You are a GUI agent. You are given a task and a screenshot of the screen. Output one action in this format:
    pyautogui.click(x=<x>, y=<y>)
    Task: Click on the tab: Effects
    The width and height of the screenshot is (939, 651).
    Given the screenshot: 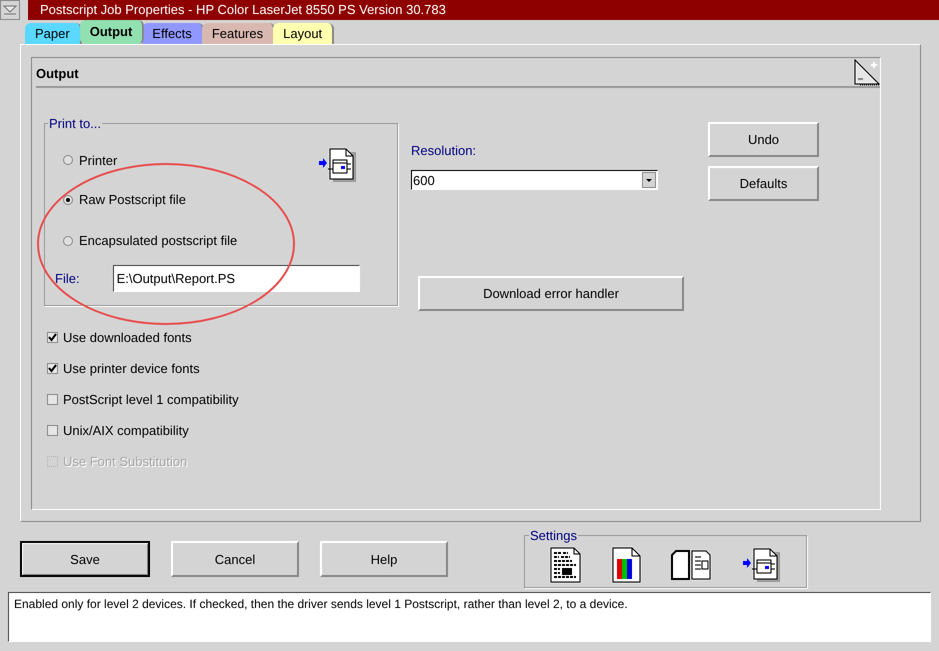 What is the action you would take?
    pyautogui.click(x=173, y=33)
    